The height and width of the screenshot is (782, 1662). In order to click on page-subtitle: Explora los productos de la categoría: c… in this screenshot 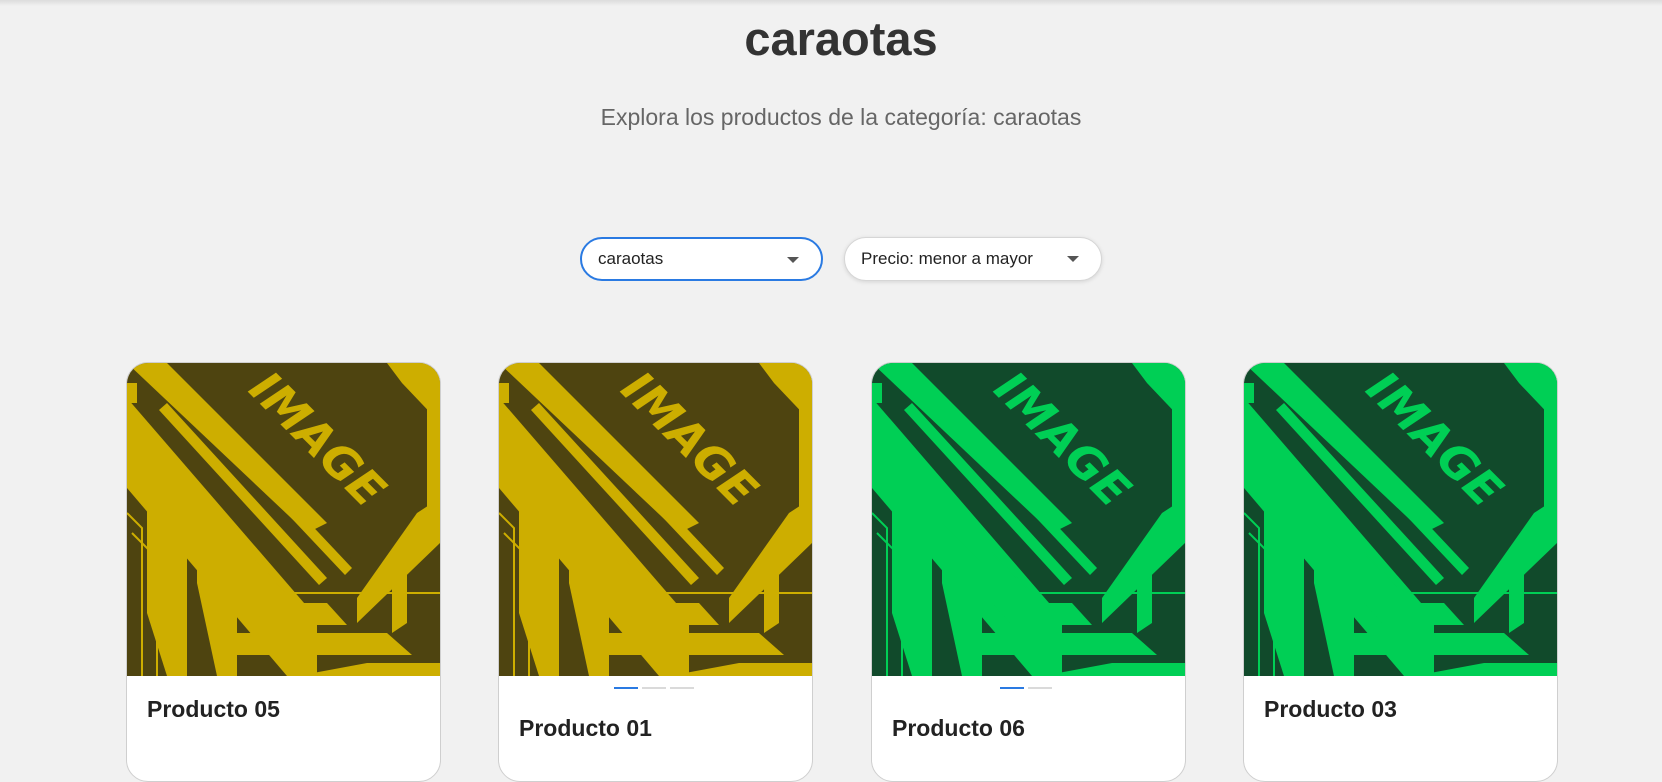, I will do `click(841, 117)`.